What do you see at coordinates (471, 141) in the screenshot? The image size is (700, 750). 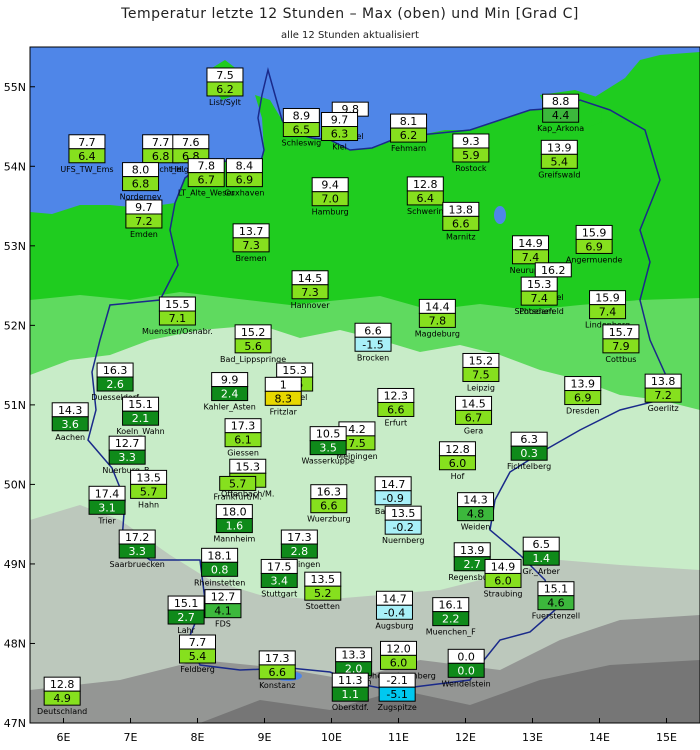 I see `max-temp-value: 9.3` at bounding box center [471, 141].